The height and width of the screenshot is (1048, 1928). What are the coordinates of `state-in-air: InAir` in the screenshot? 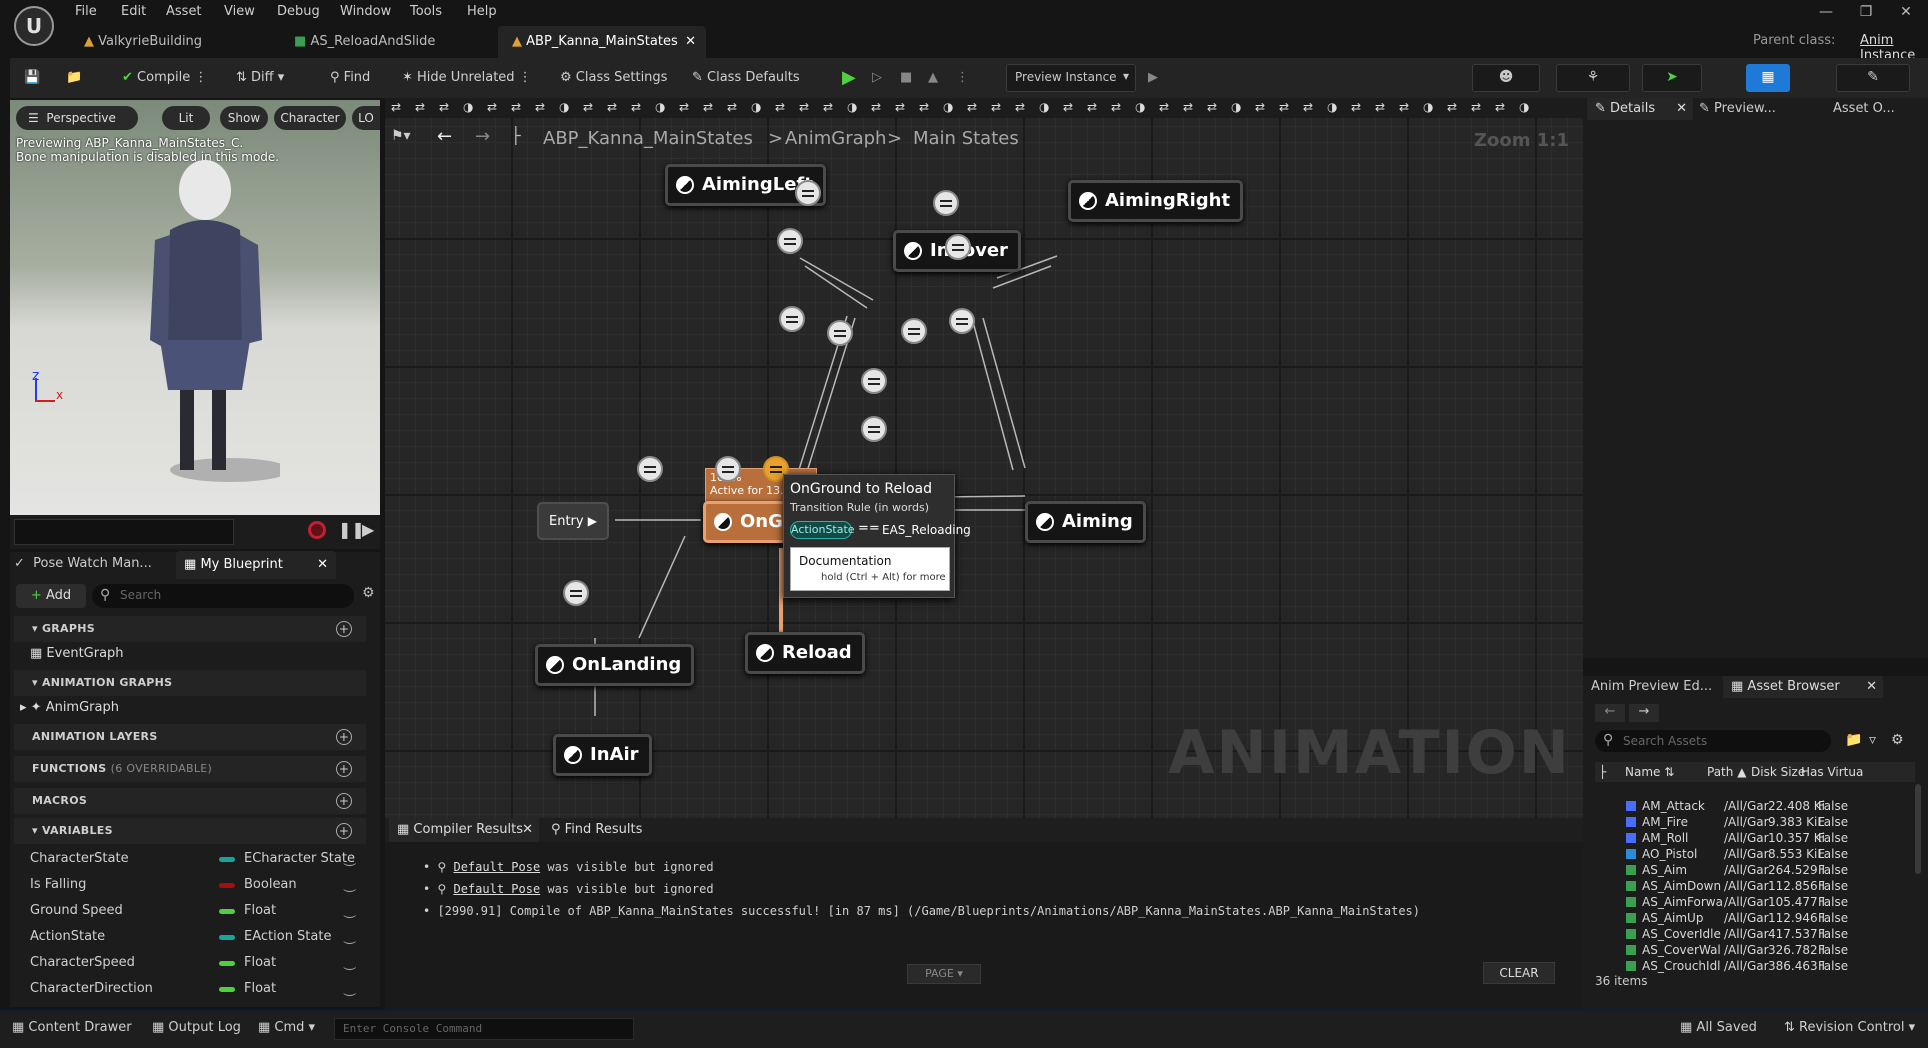 It's located at (602, 755).